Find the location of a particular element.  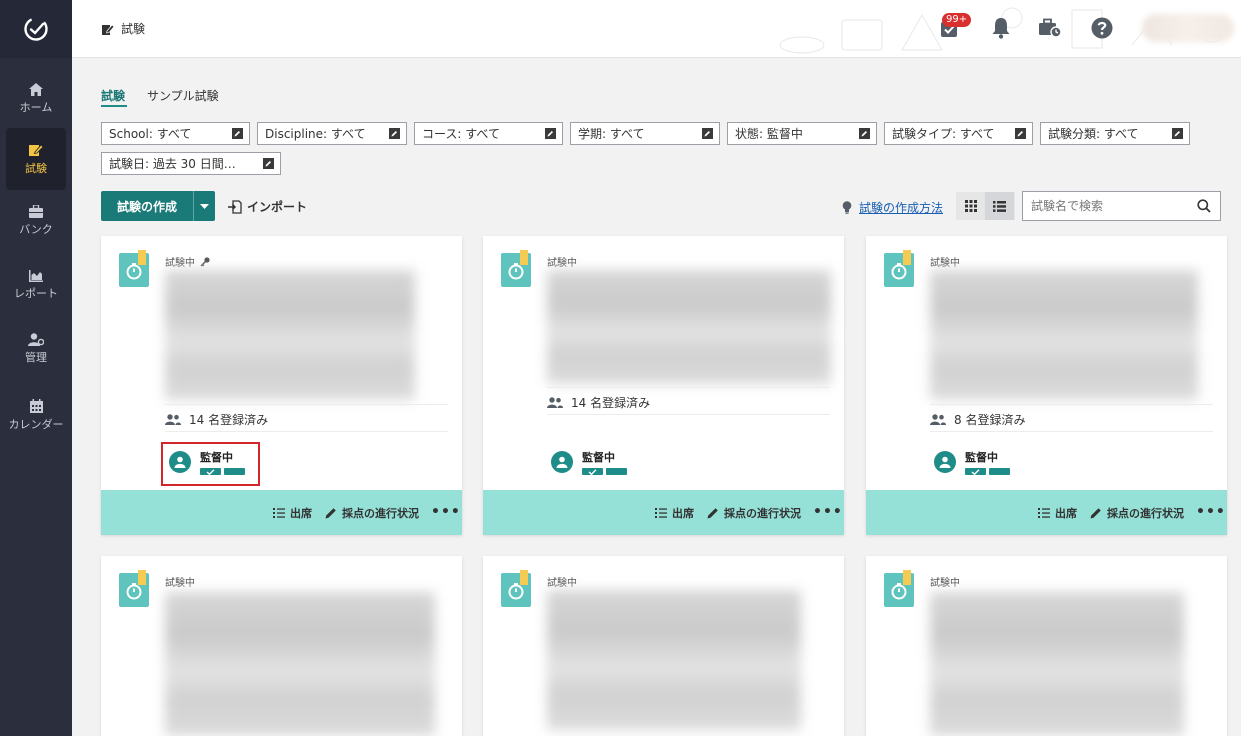

filter-discipline: Discipline: すべて is located at coordinates (332, 133).